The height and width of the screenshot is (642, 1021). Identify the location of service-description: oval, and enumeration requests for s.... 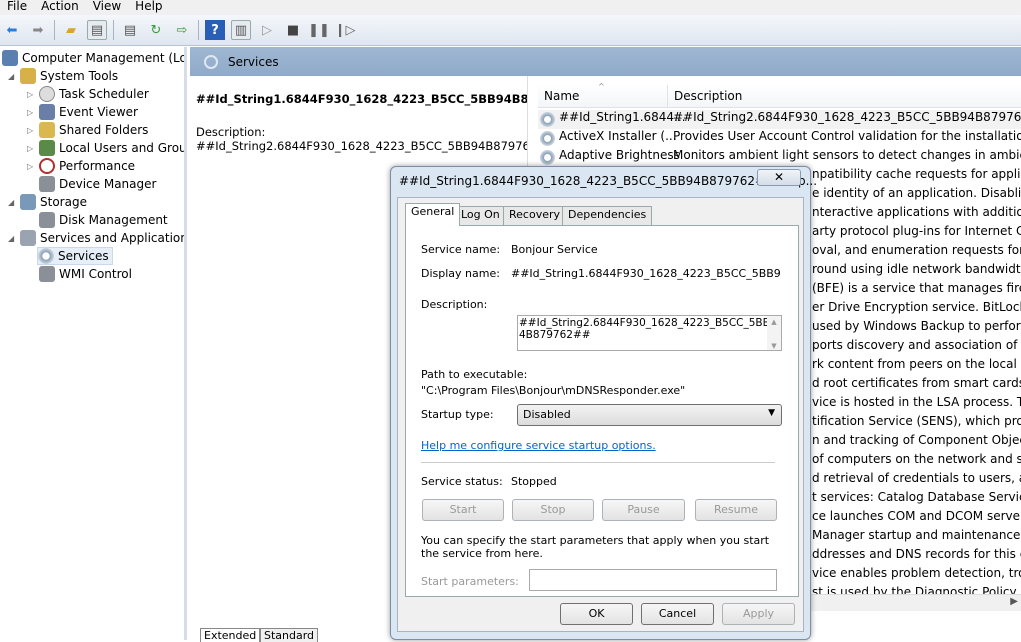
(916, 250).